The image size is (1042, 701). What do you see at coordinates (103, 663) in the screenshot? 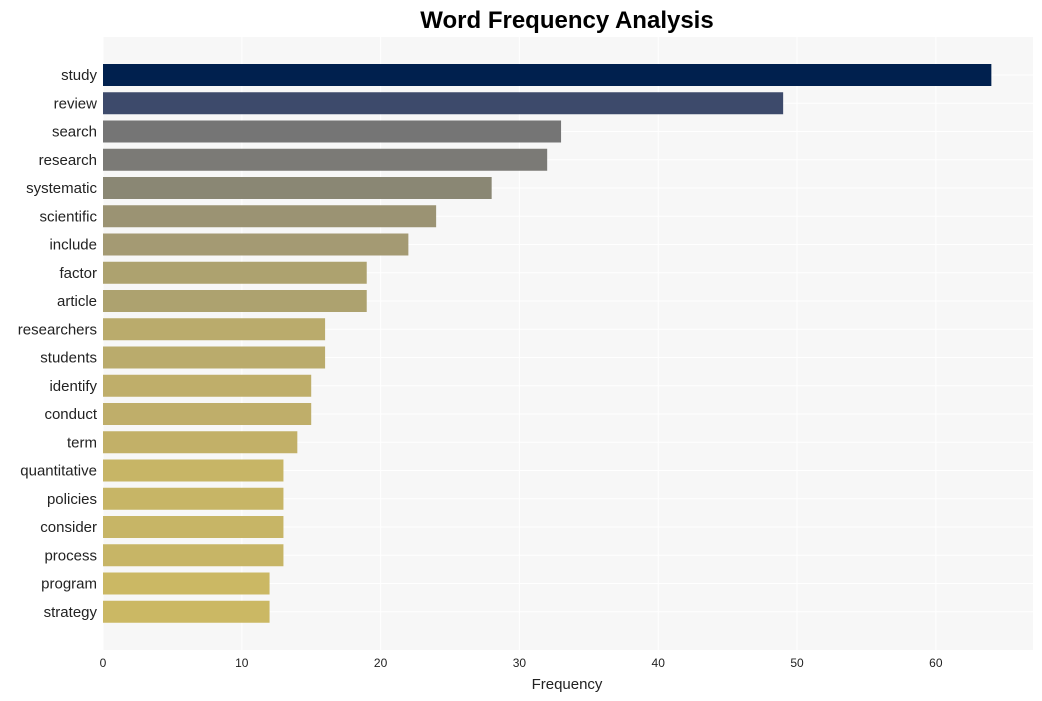
I see `x-tick-label: 0` at bounding box center [103, 663].